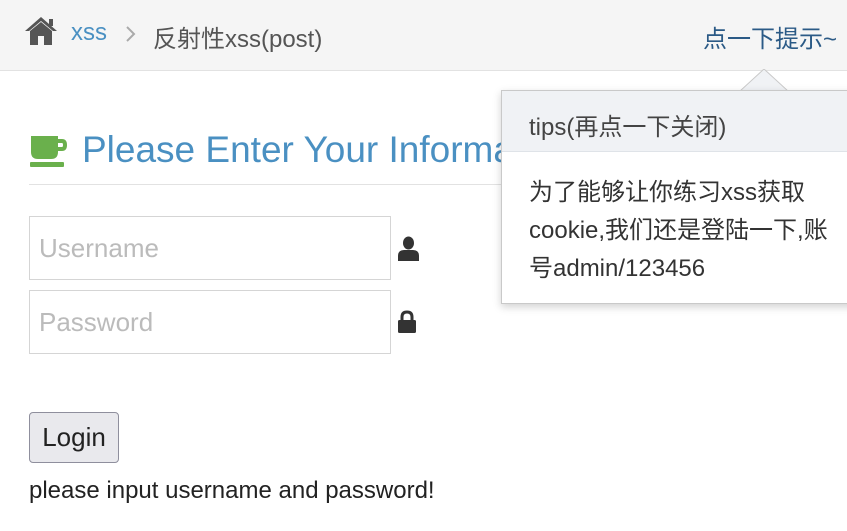 The width and height of the screenshot is (847, 531). I want to click on login-button: Login, so click(74, 437).